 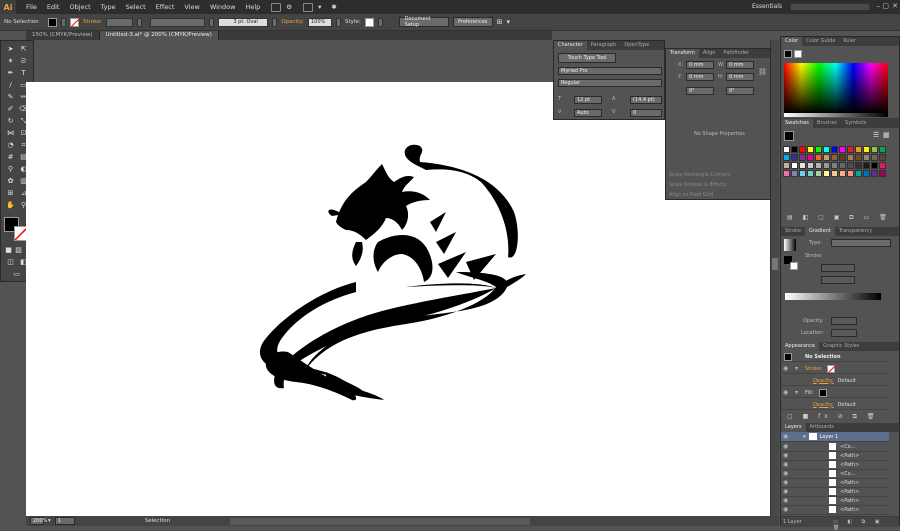 I want to click on appearance-fill-swatch, so click(x=823, y=392).